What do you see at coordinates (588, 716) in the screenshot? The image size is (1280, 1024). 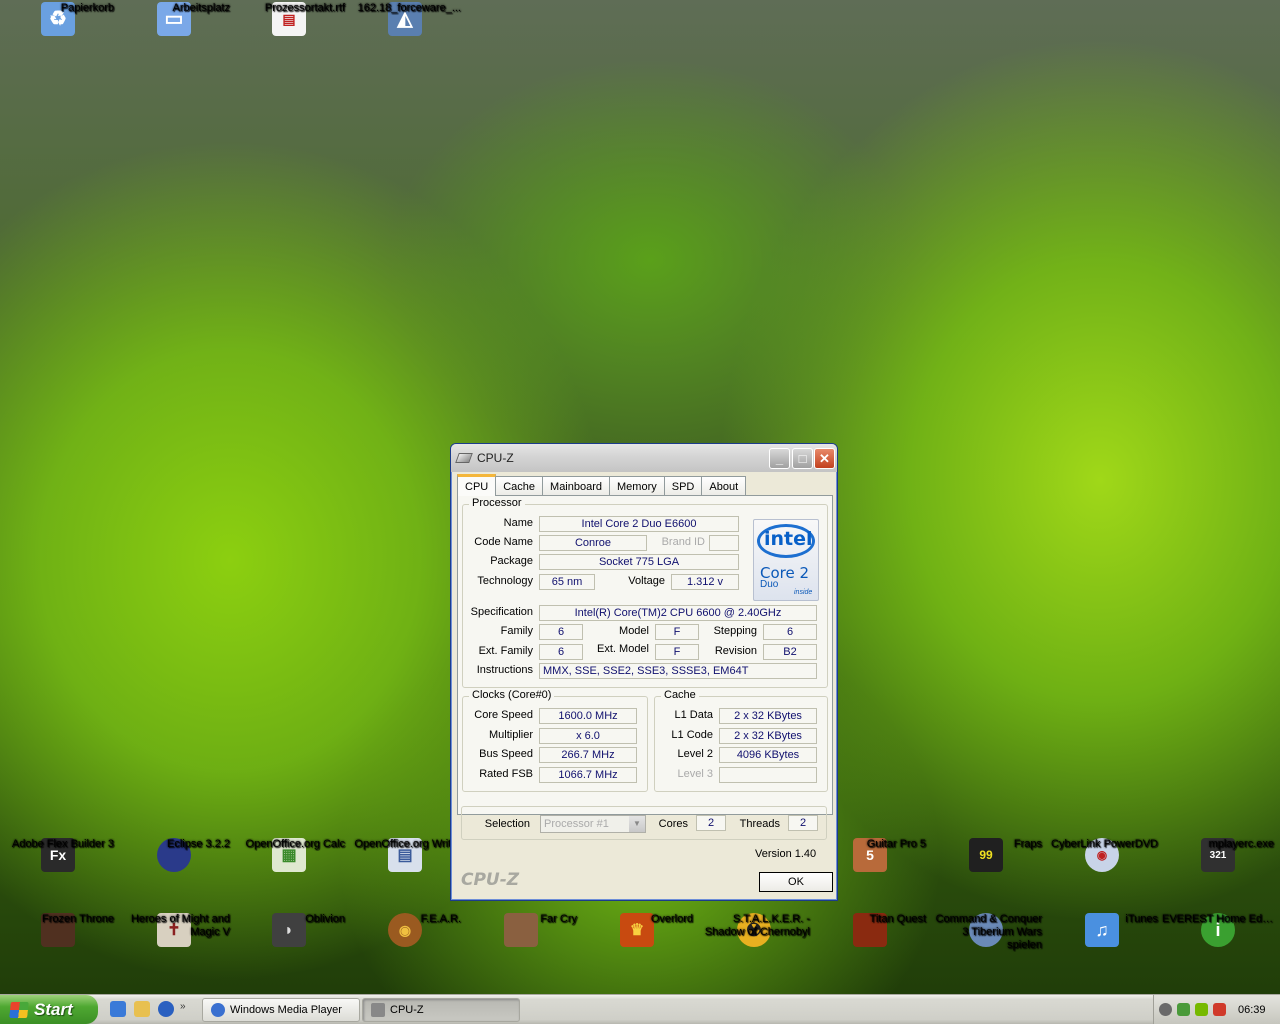 I see `corespeed-value: 1600.0 MHz` at bounding box center [588, 716].